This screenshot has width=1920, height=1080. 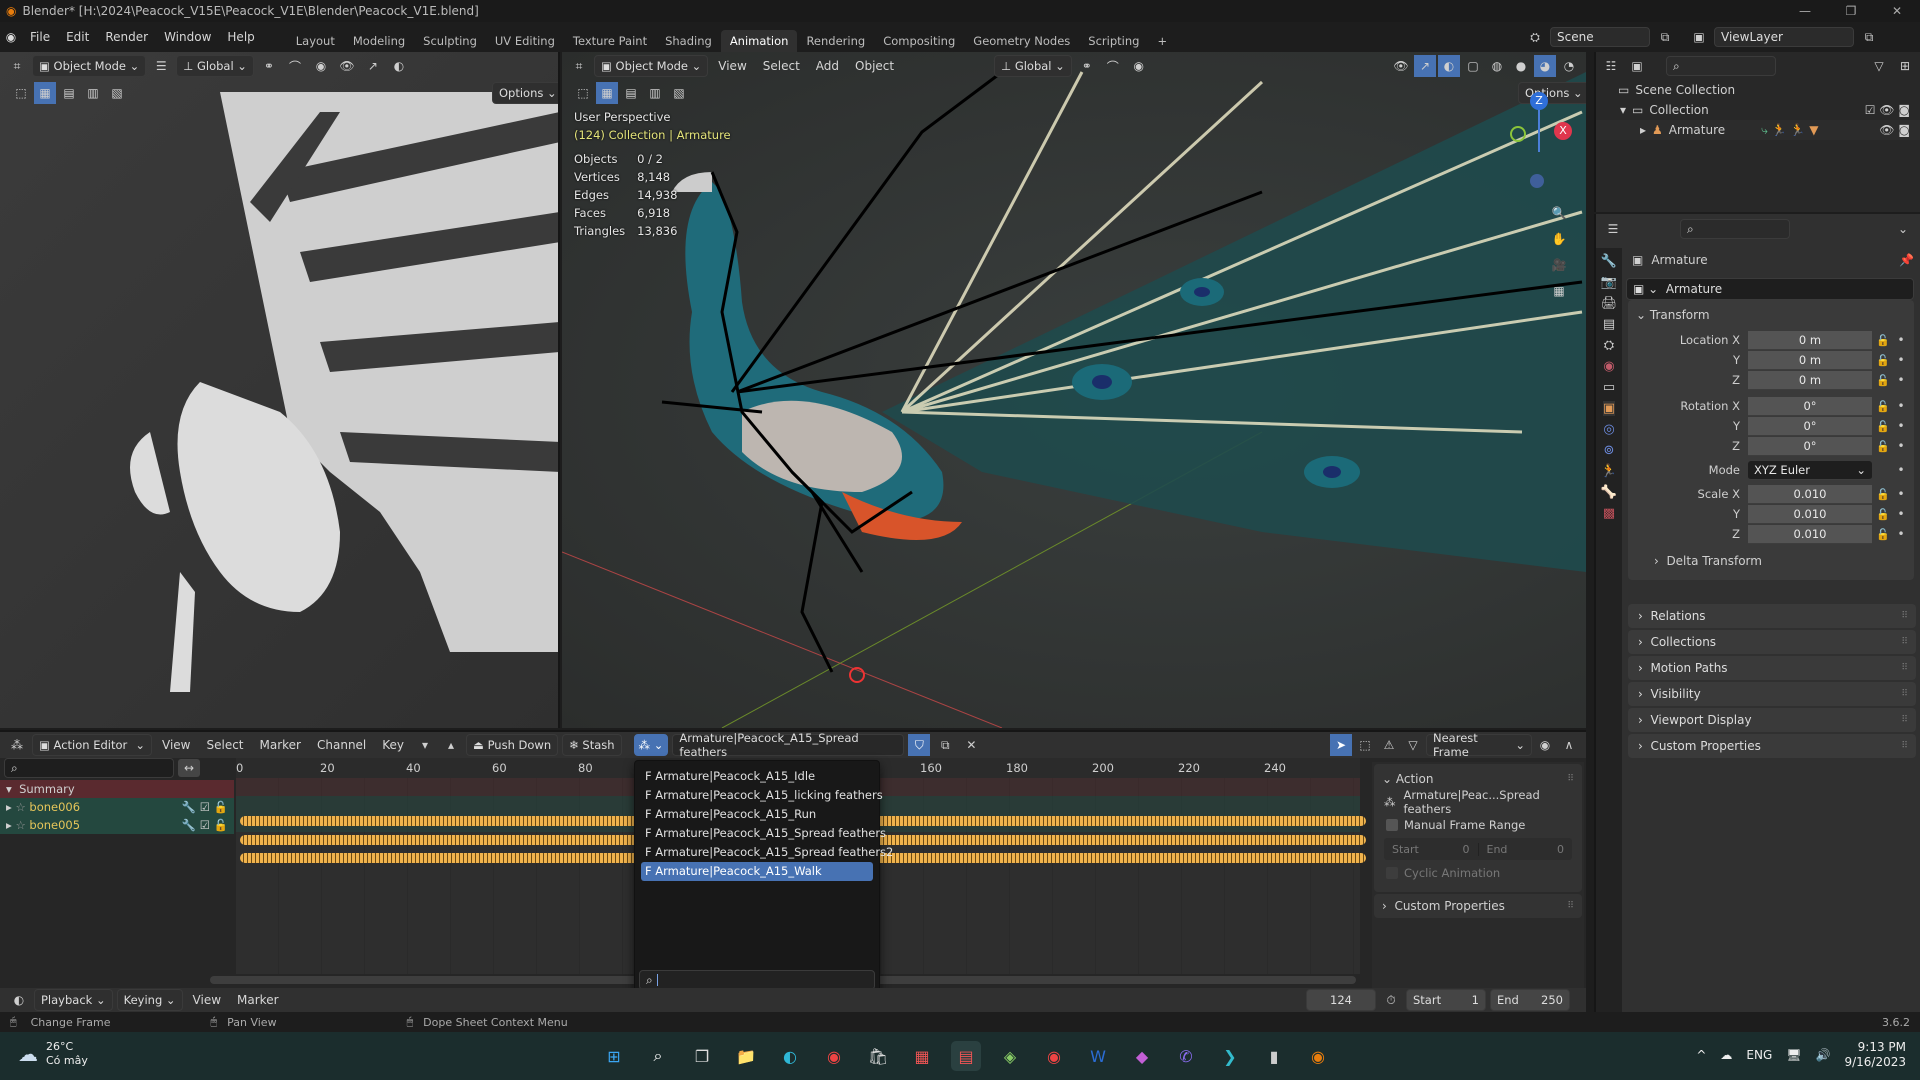 I want to click on chrome-icon: ◉, so click(x=834, y=1056).